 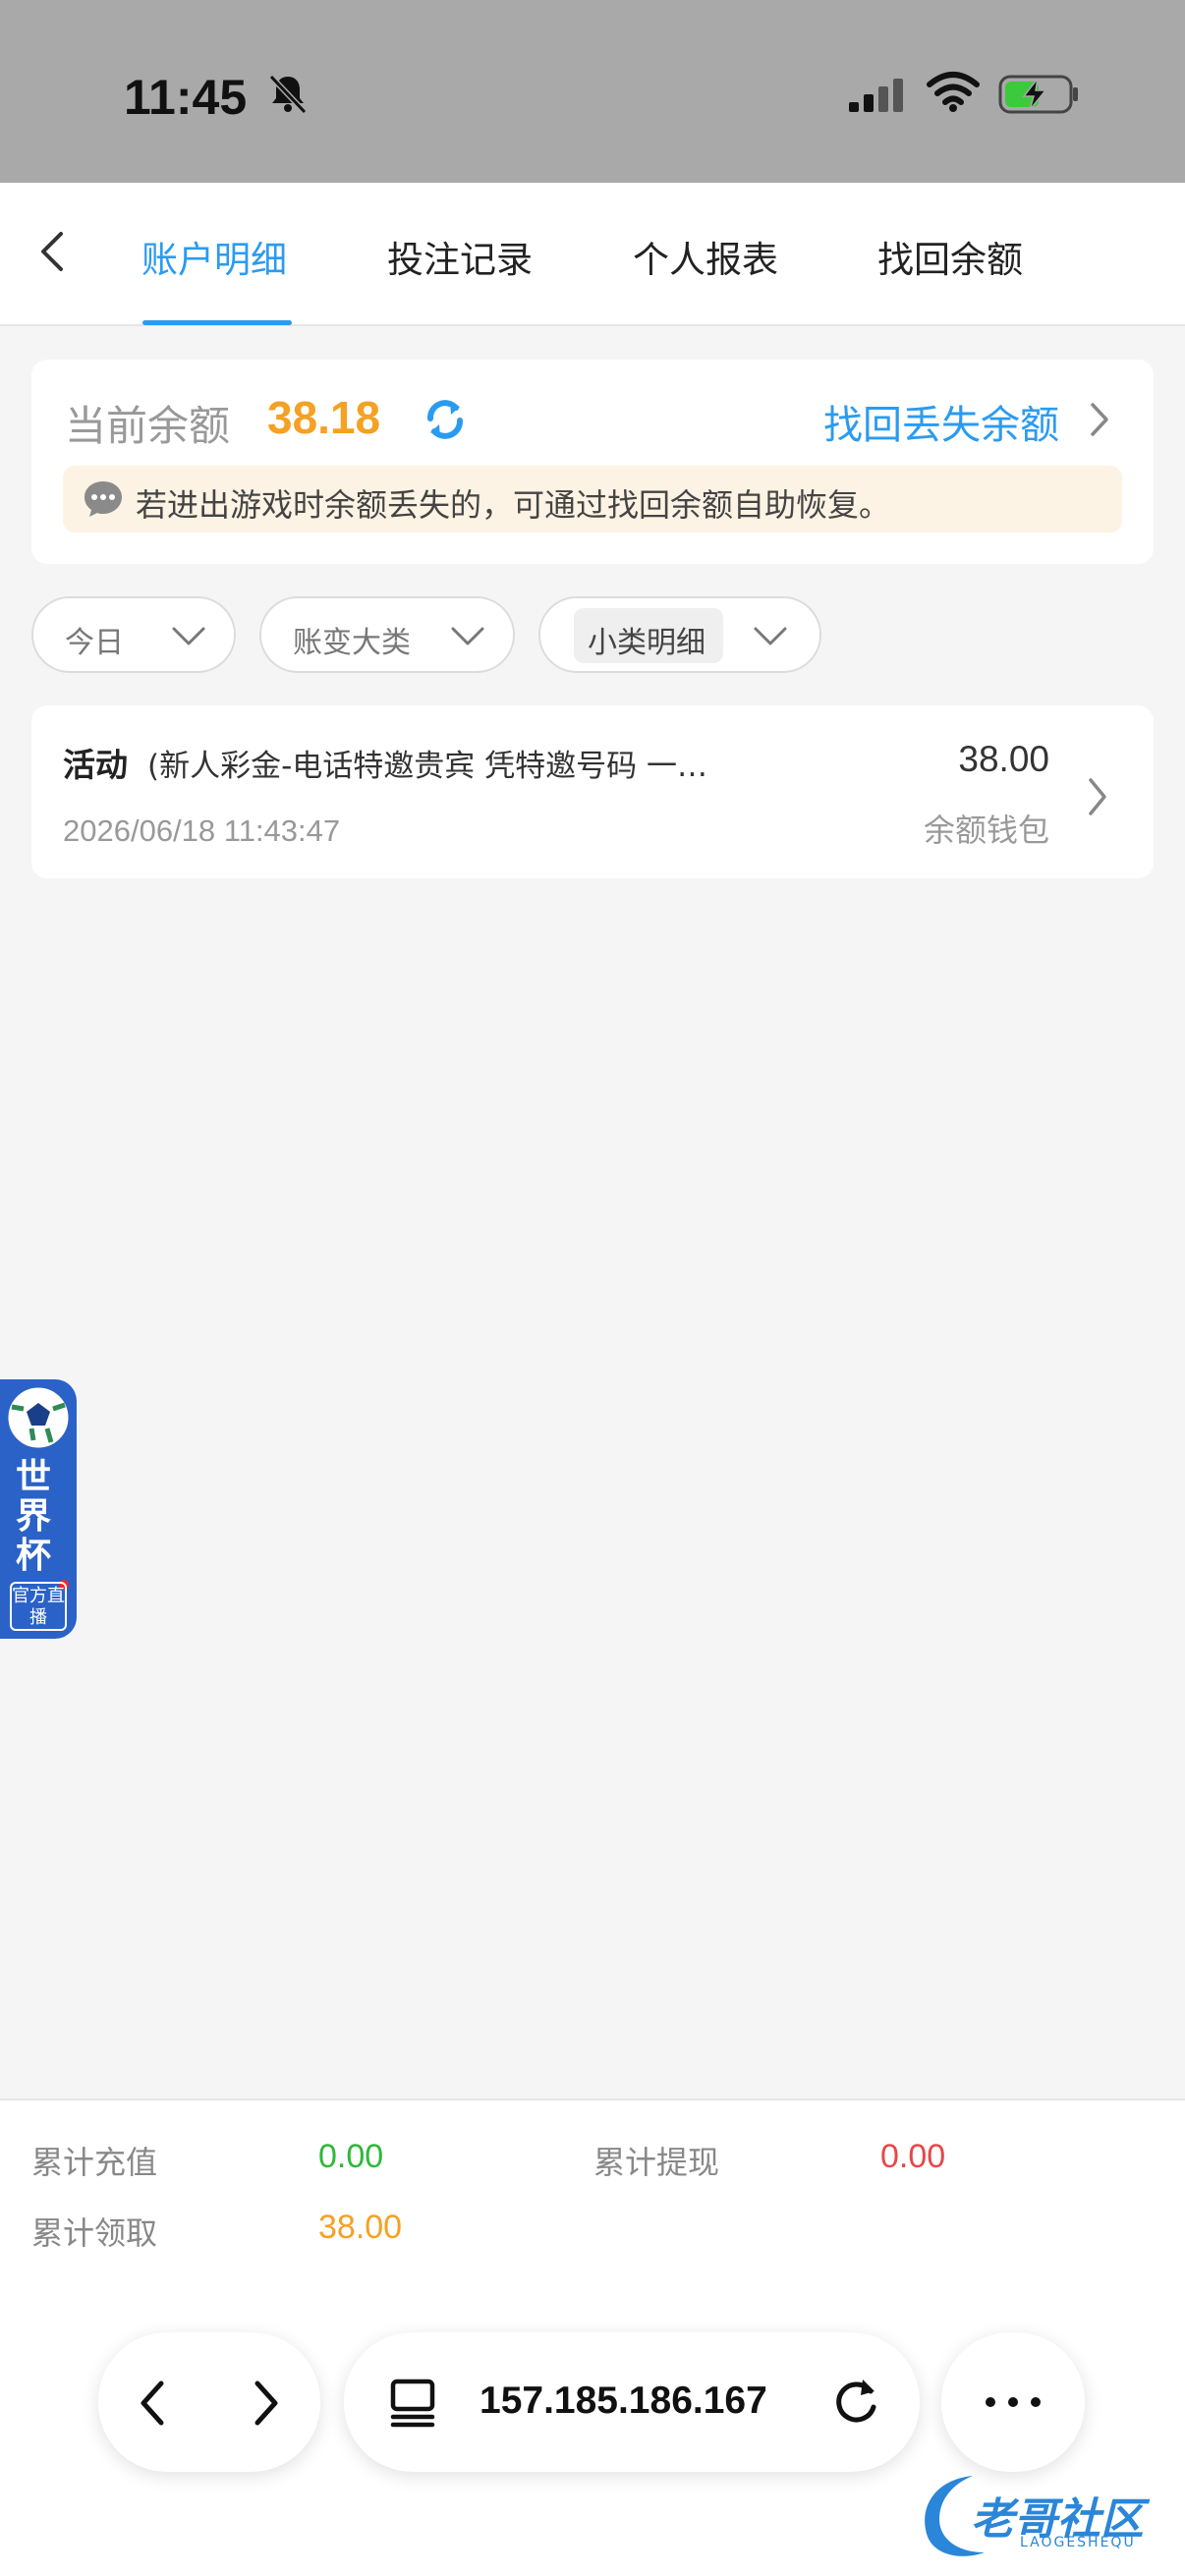 I want to click on badge-title: 世界杯, so click(x=34, y=1516).